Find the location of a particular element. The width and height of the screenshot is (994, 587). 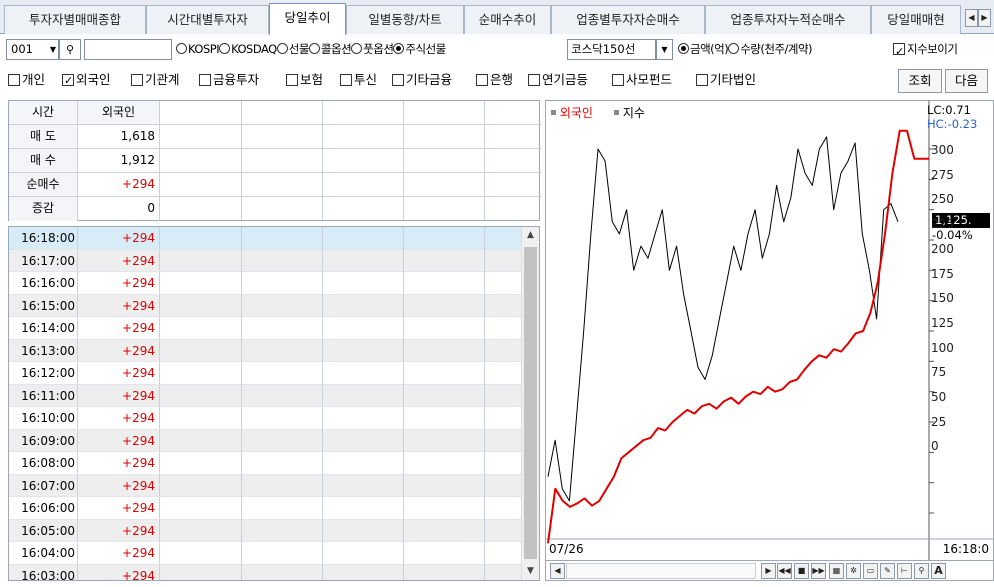

tab-investor-summary: 투자자별매매종합 is located at coordinates (75, 19).